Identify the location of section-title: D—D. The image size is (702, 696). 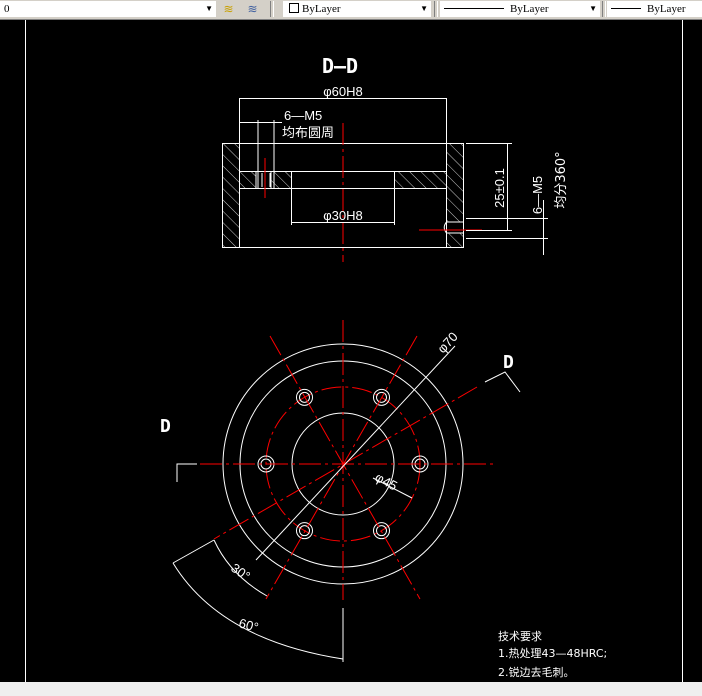
(340, 66).